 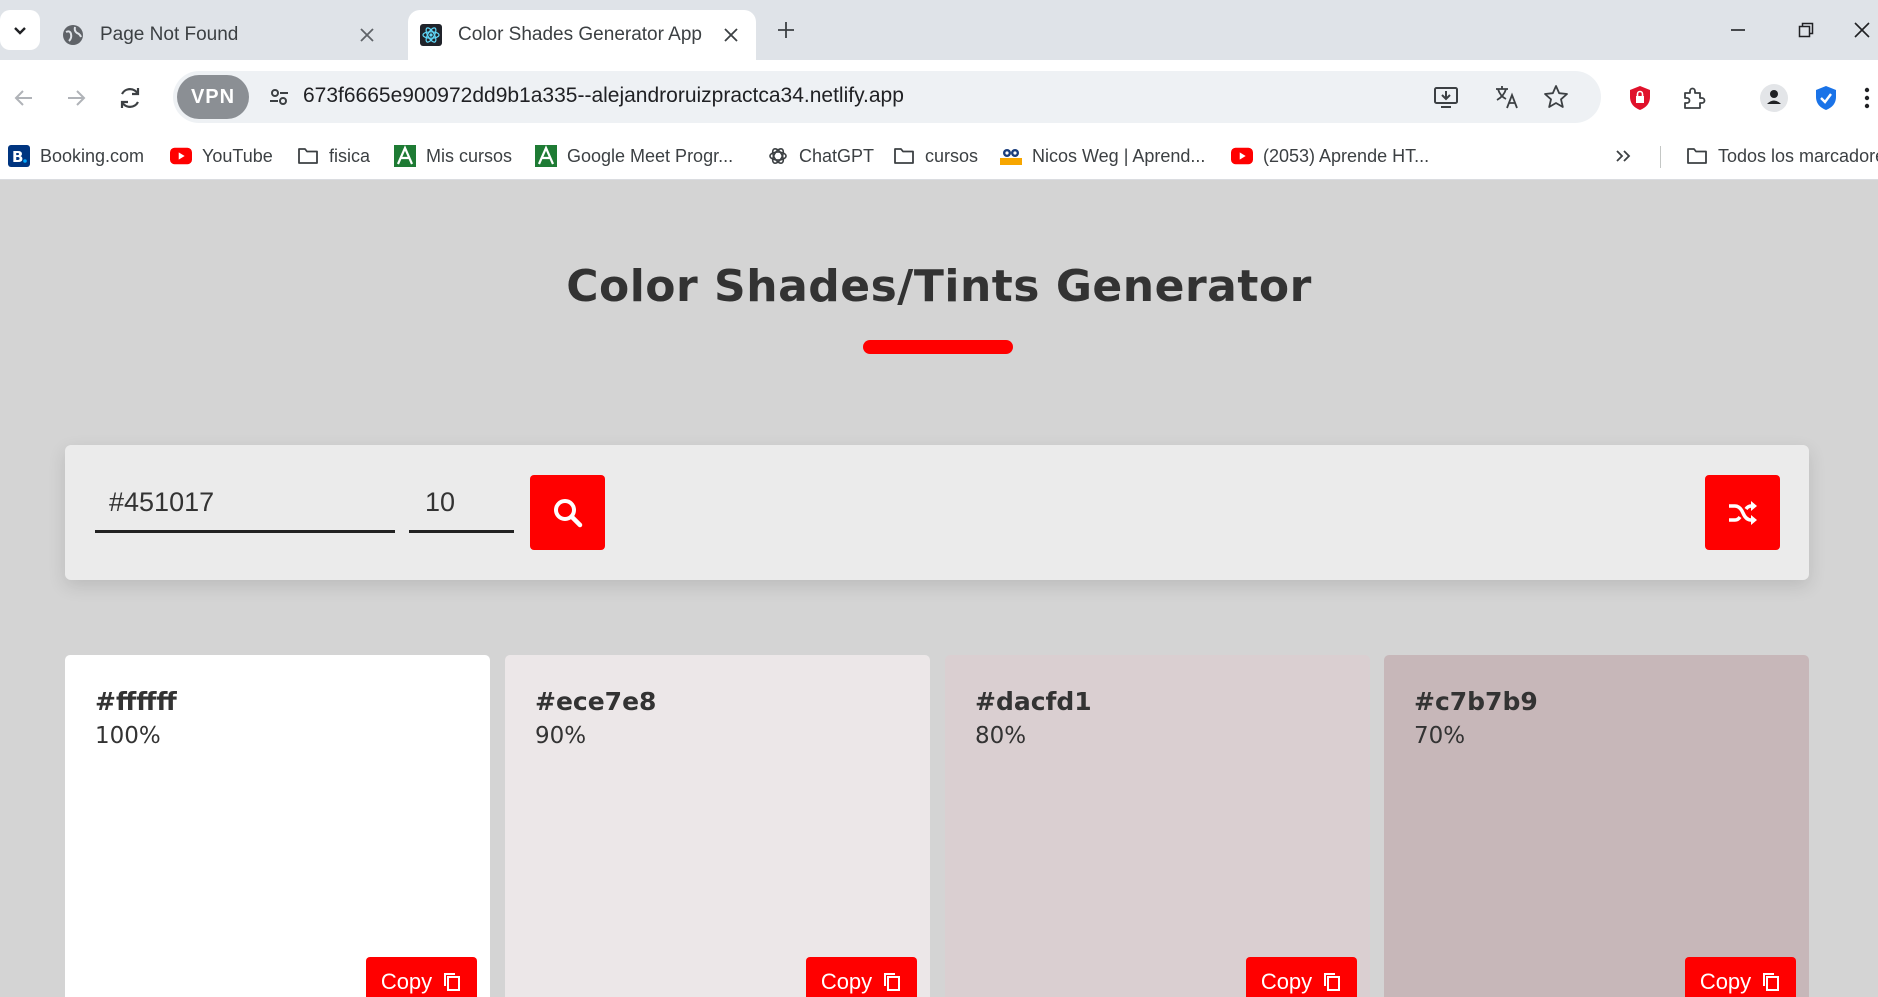 I want to click on all-bookmarks-folder: Todos los marcadores, so click(x=1782, y=156).